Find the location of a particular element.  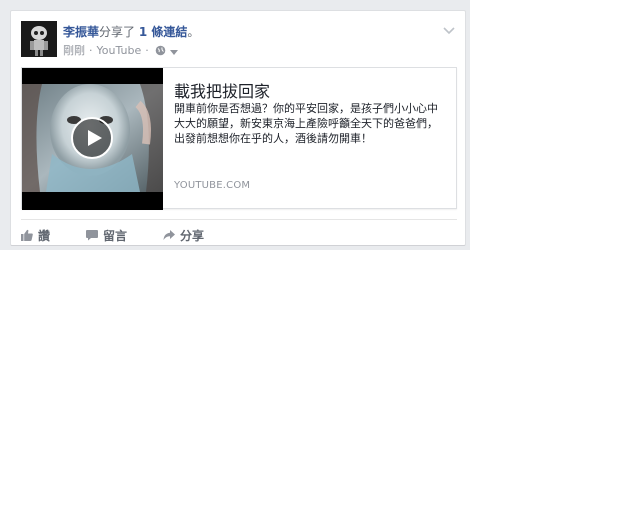

link-title: 載我把拔回家 is located at coordinates (222, 90).